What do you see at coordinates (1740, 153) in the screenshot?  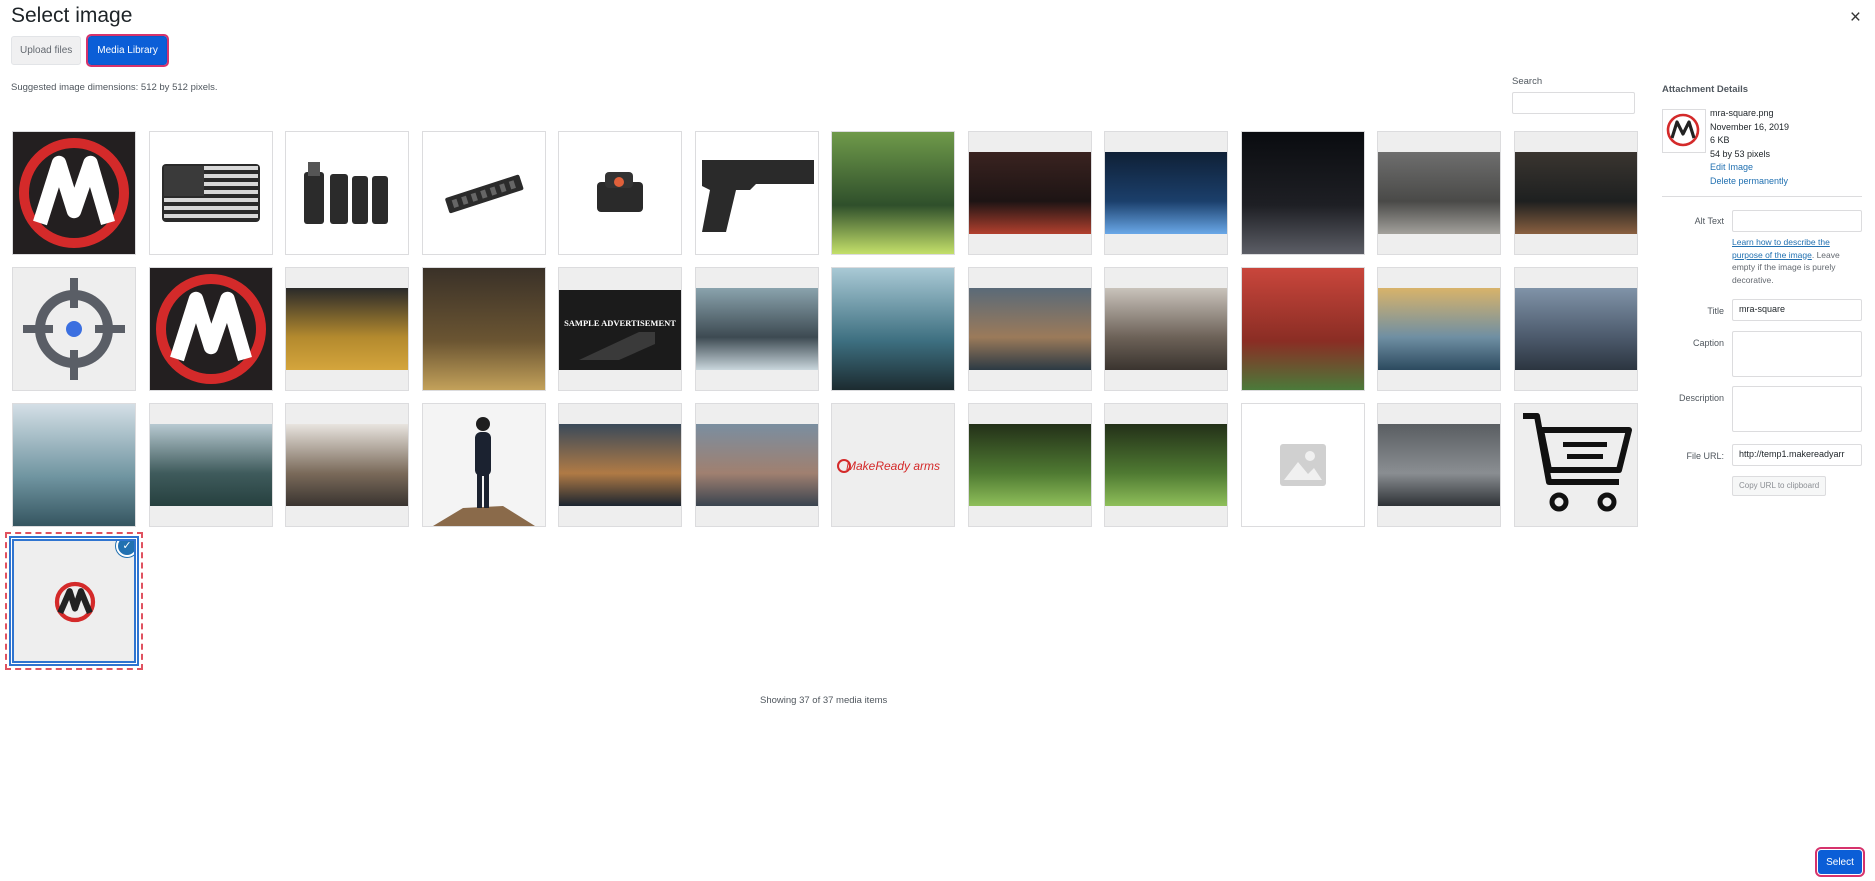 I see `attachment-dimensions: 54 by 53 pixels` at bounding box center [1740, 153].